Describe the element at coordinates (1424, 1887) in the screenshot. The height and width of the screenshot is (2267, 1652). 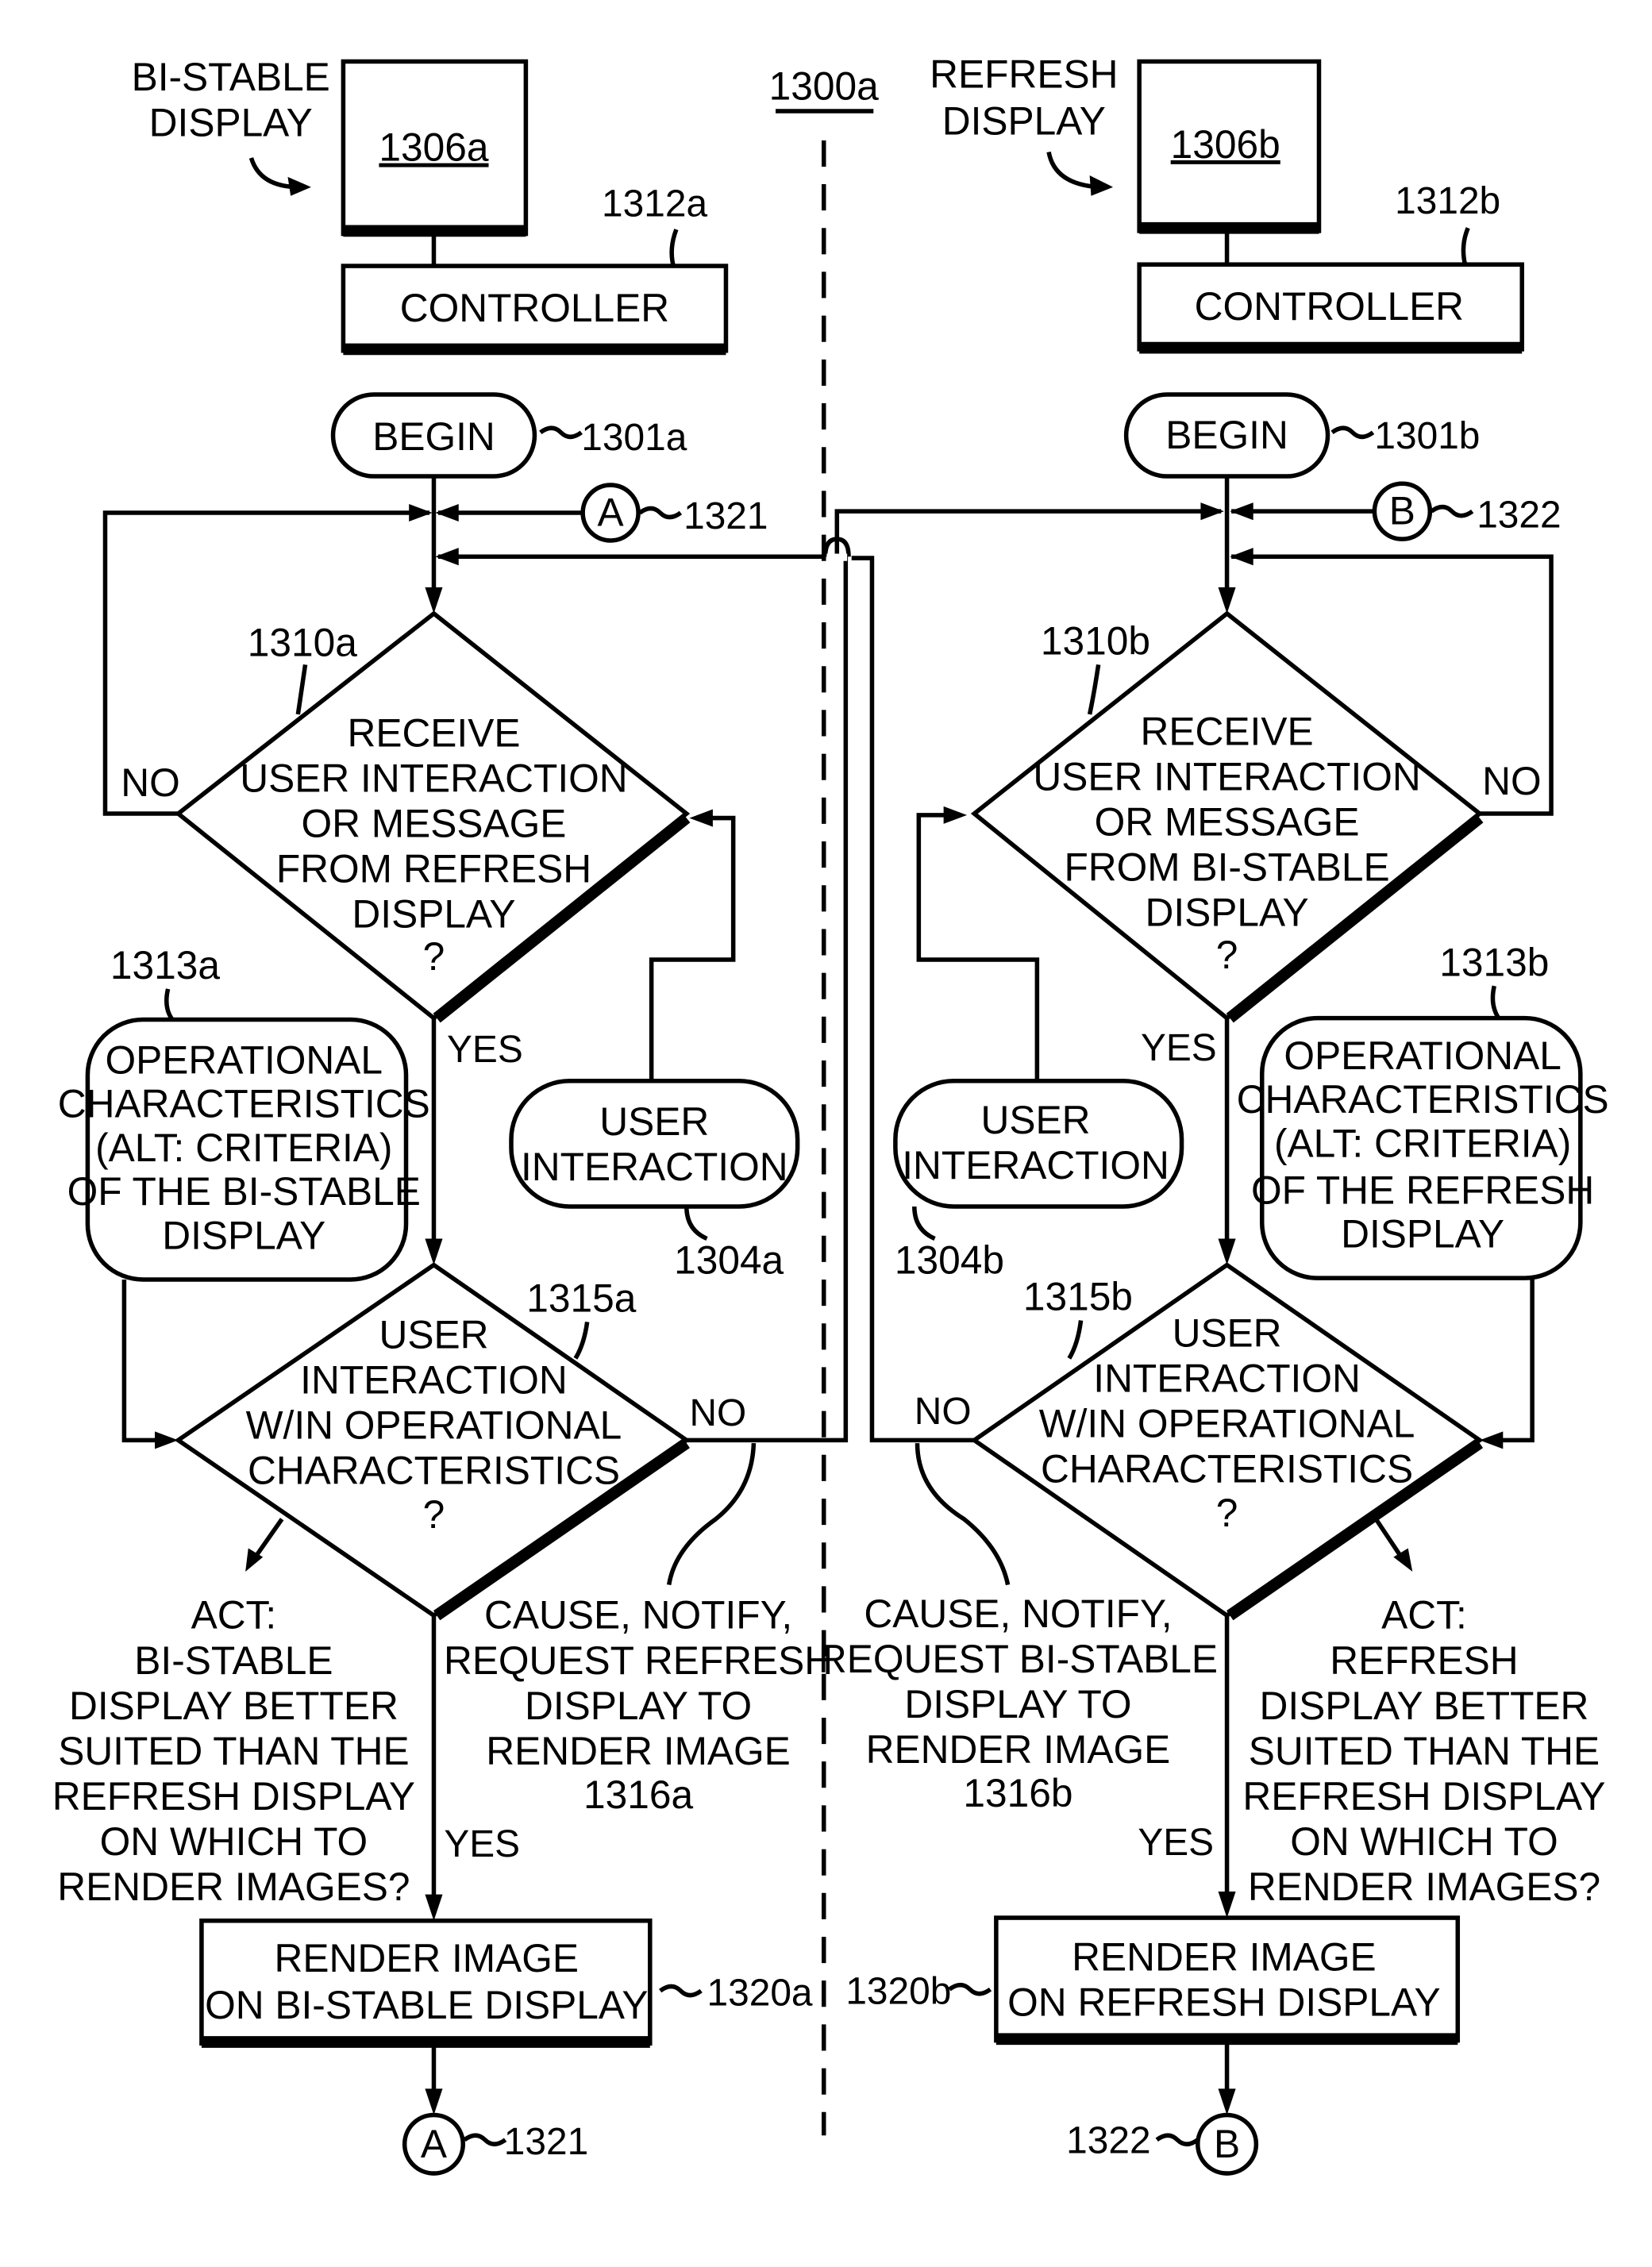
I see `right-act-line-7: RENDER IMAGES?` at that location.